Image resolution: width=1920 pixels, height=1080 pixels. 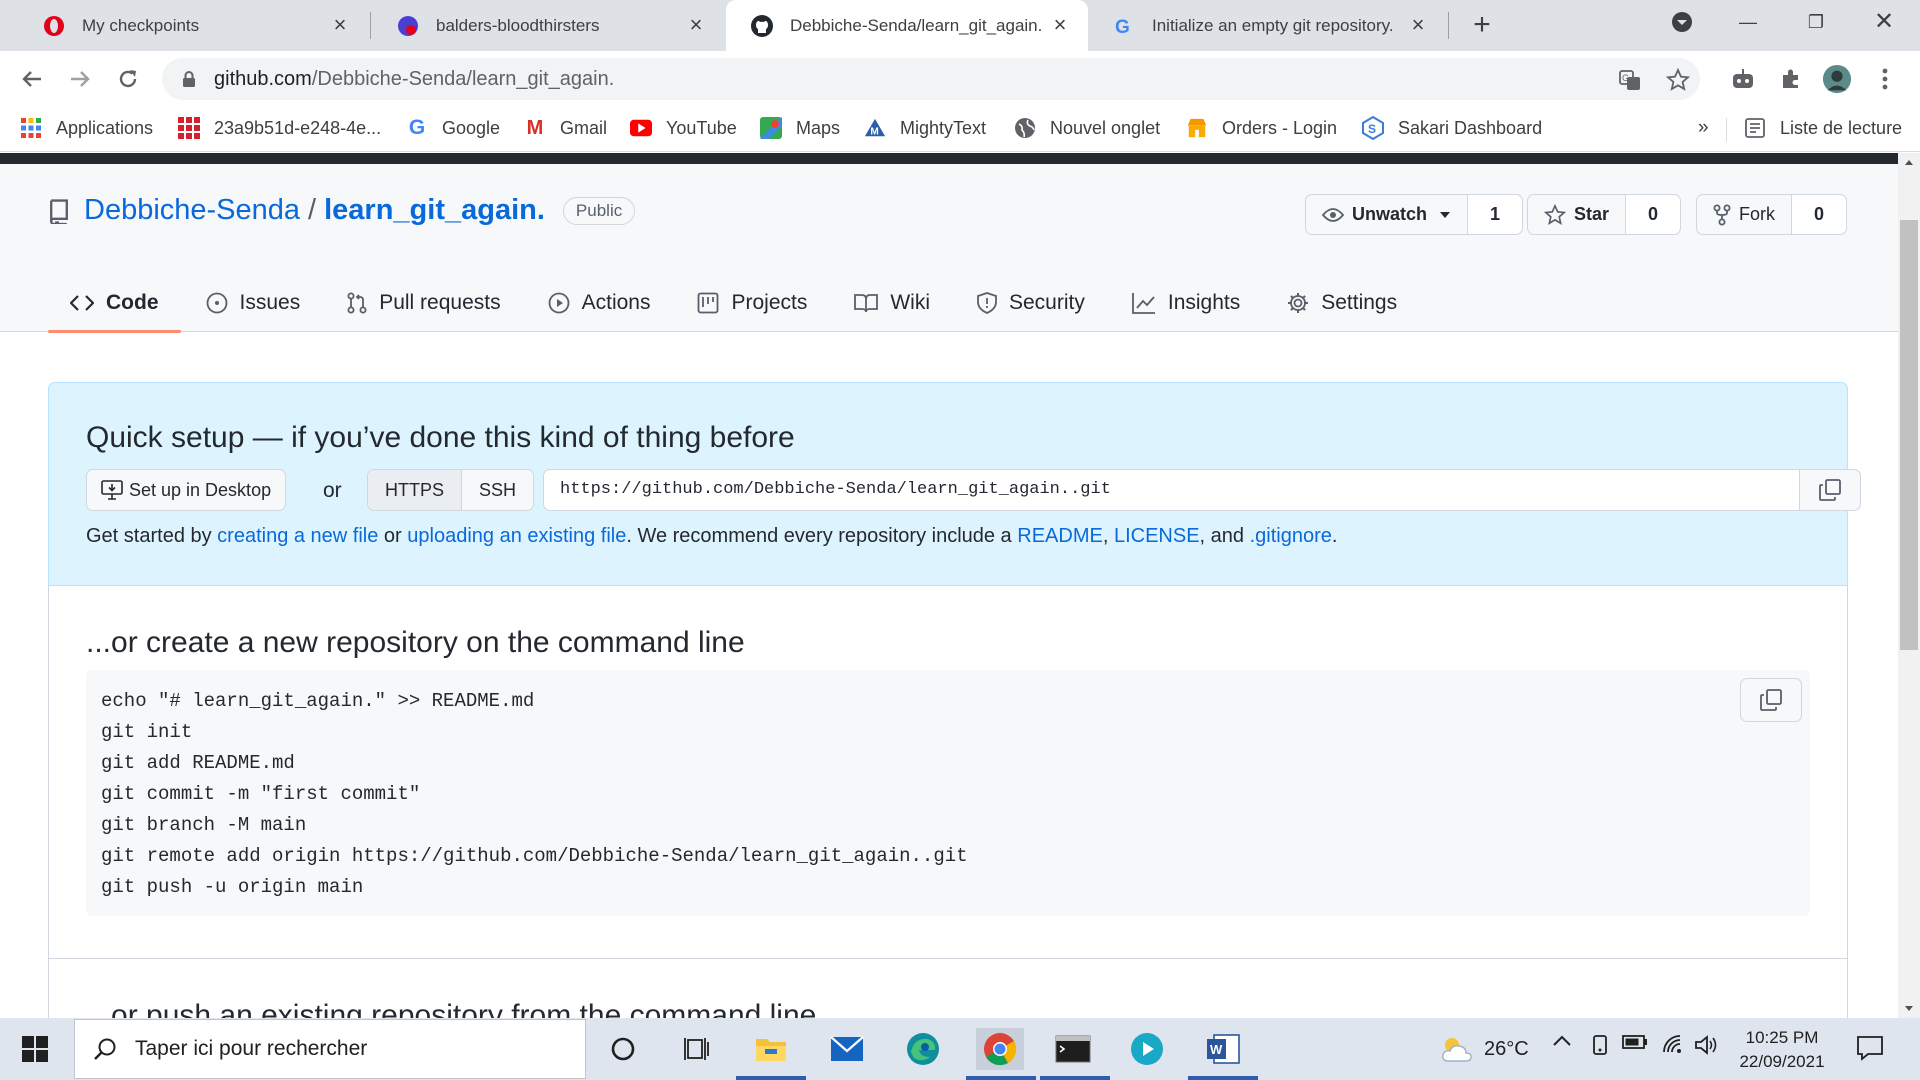 I want to click on tab-security: Security, so click(x=1031, y=303).